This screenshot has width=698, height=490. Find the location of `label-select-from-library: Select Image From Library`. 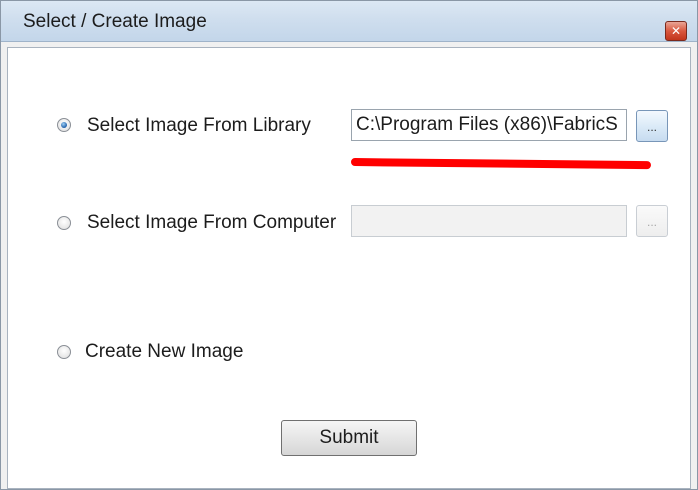

label-select-from-library: Select Image From Library is located at coordinates (199, 126).